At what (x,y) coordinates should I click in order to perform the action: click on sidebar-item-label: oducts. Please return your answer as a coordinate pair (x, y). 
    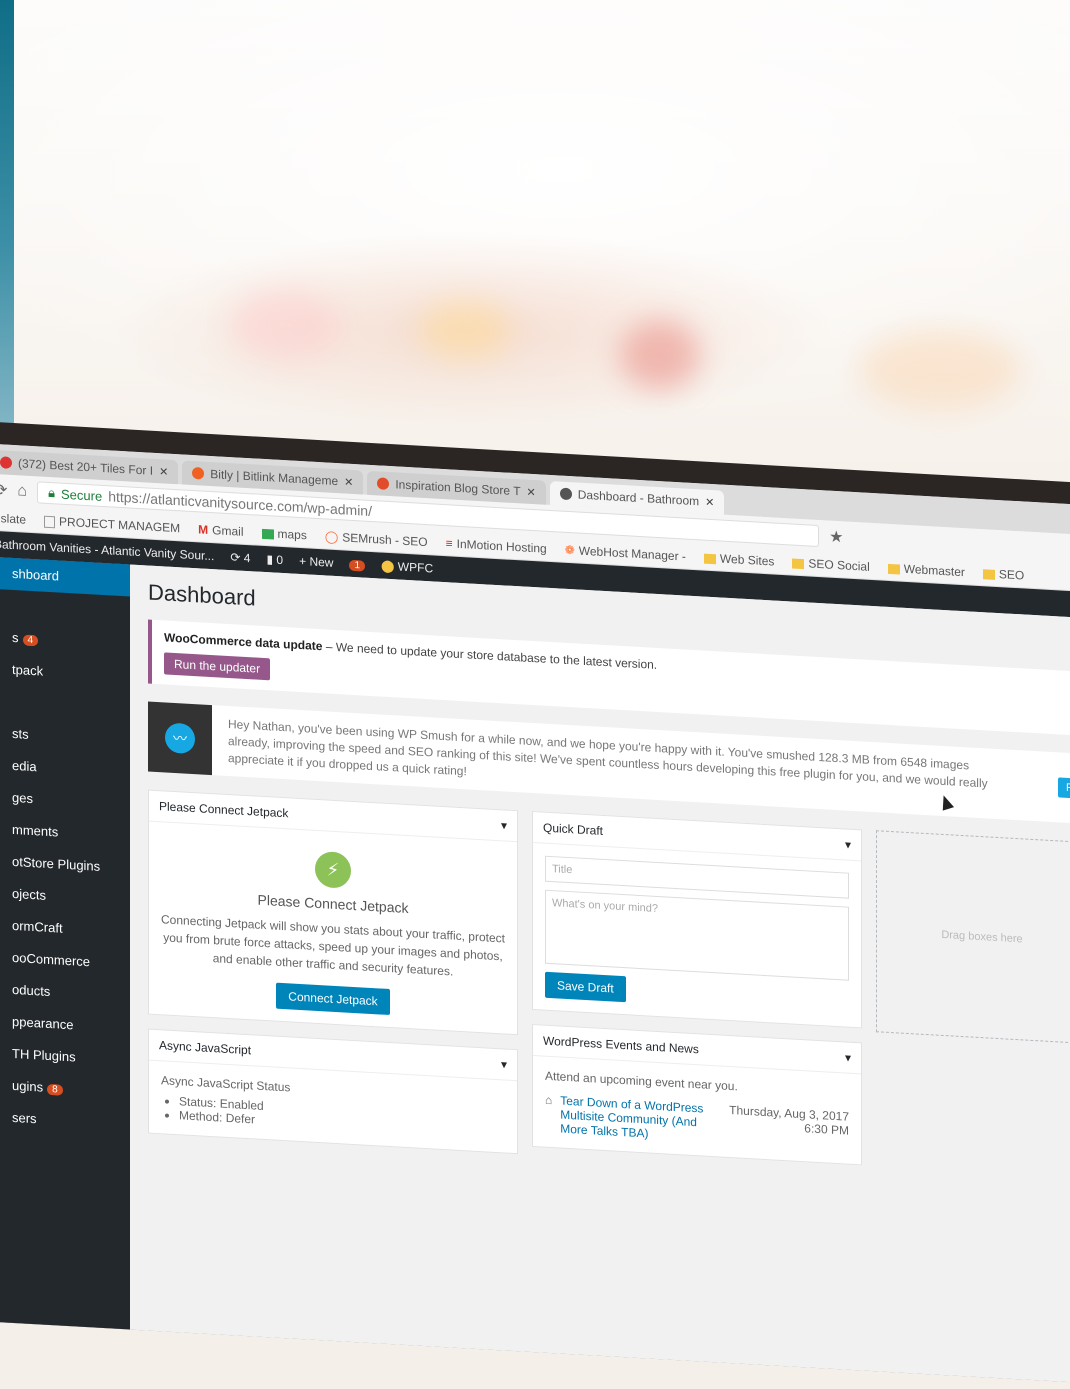
    Looking at the image, I should click on (31, 990).